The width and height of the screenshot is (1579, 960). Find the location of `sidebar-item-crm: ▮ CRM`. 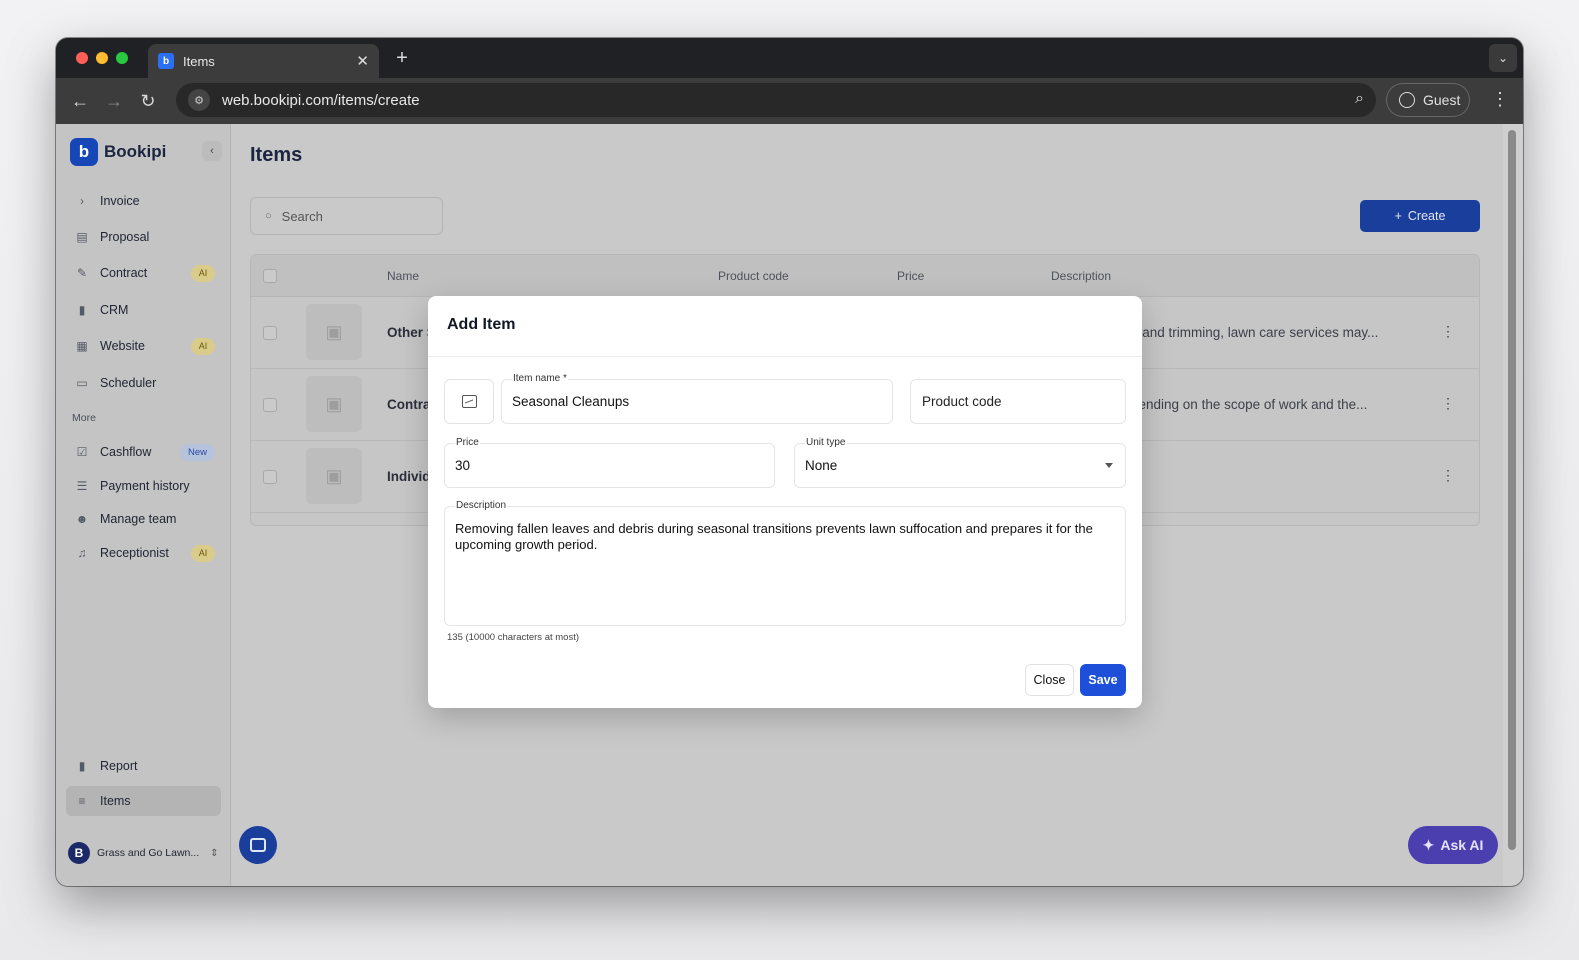

sidebar-item-crm: ▮ CRM is located at coordinates (143, 310).